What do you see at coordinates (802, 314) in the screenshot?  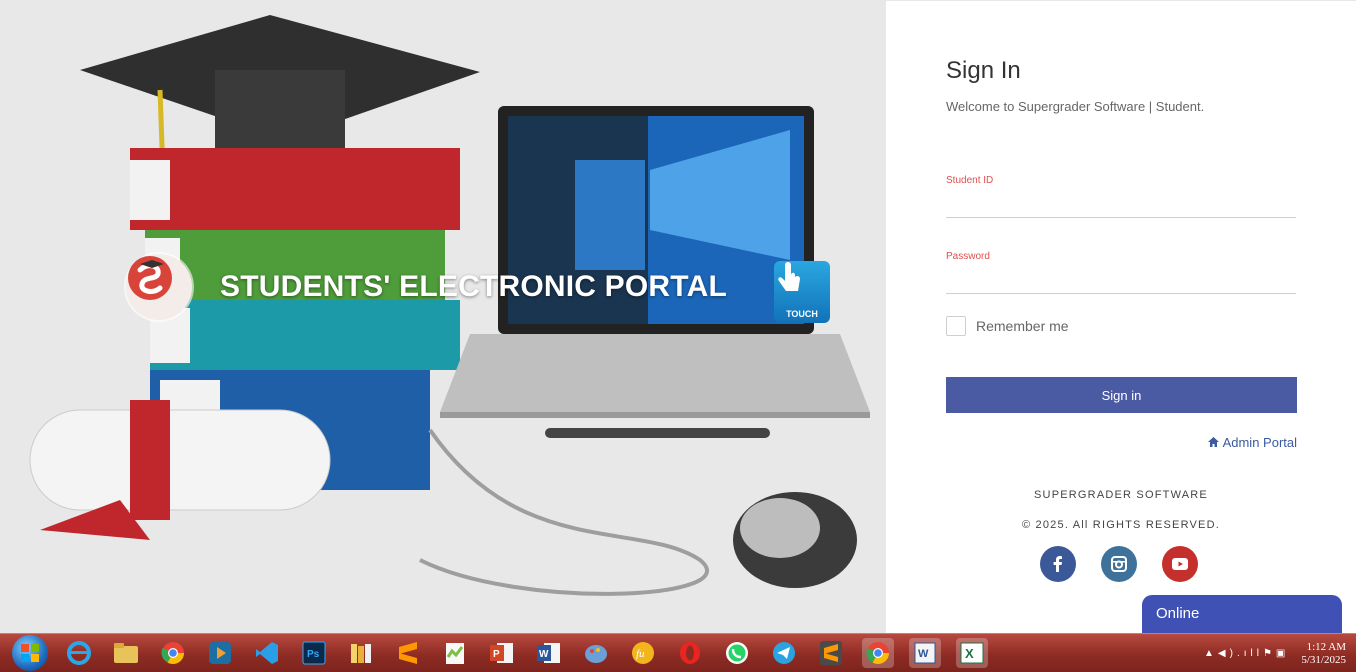 I see `touch-label: TOUCH` at bounding box center [802, 314].